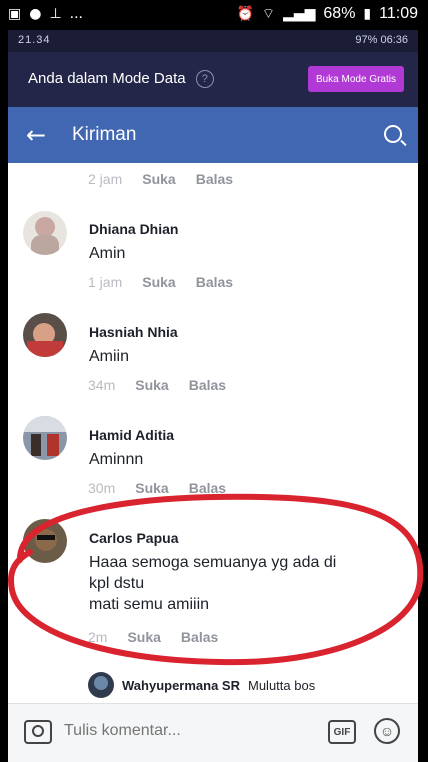  What do you see at coordinates (117, 583) in the screenshot?
I see `comment-line: kpl dstu` at bounding box center [117, 583].